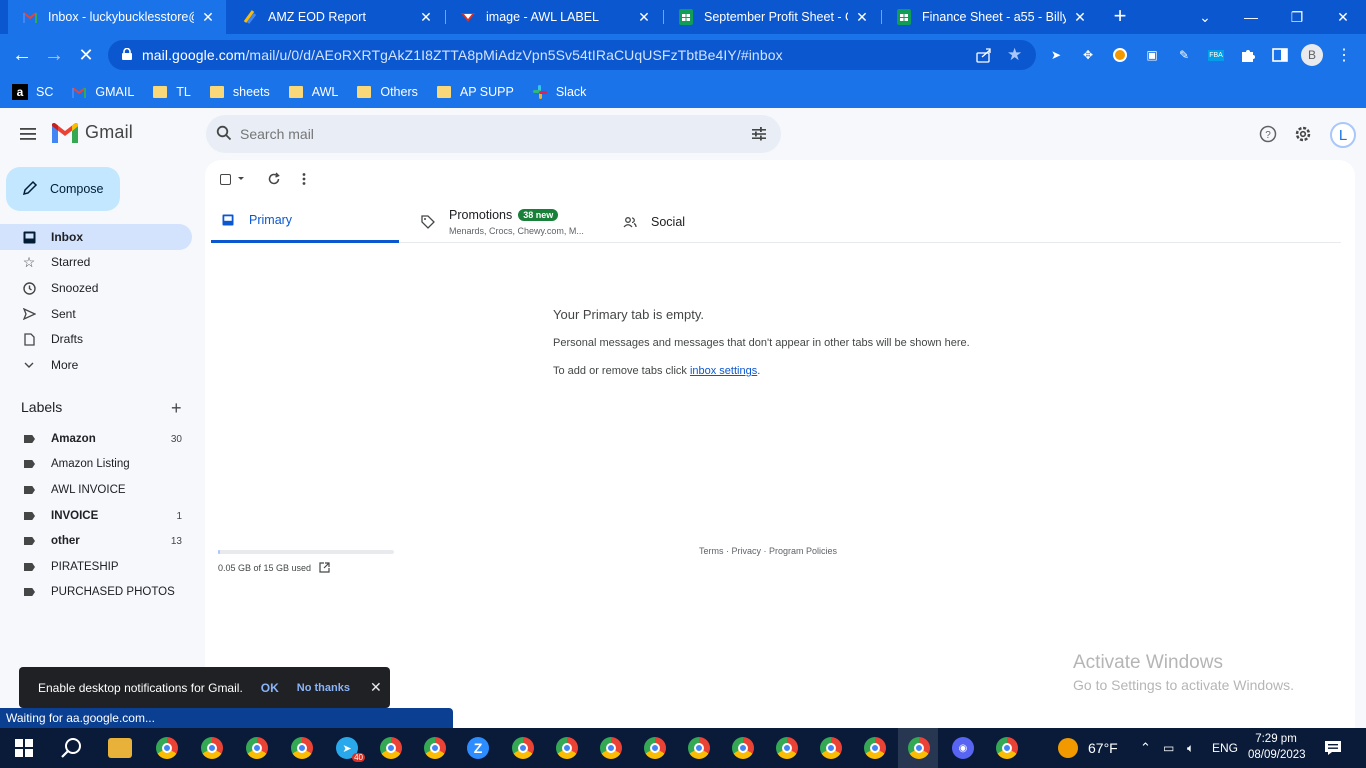 This screenshot has height=768, width=1366. What do you see at coordinates (984, 56) in the screenshot?
I see `share-icon` at bounding box center [984, 56].